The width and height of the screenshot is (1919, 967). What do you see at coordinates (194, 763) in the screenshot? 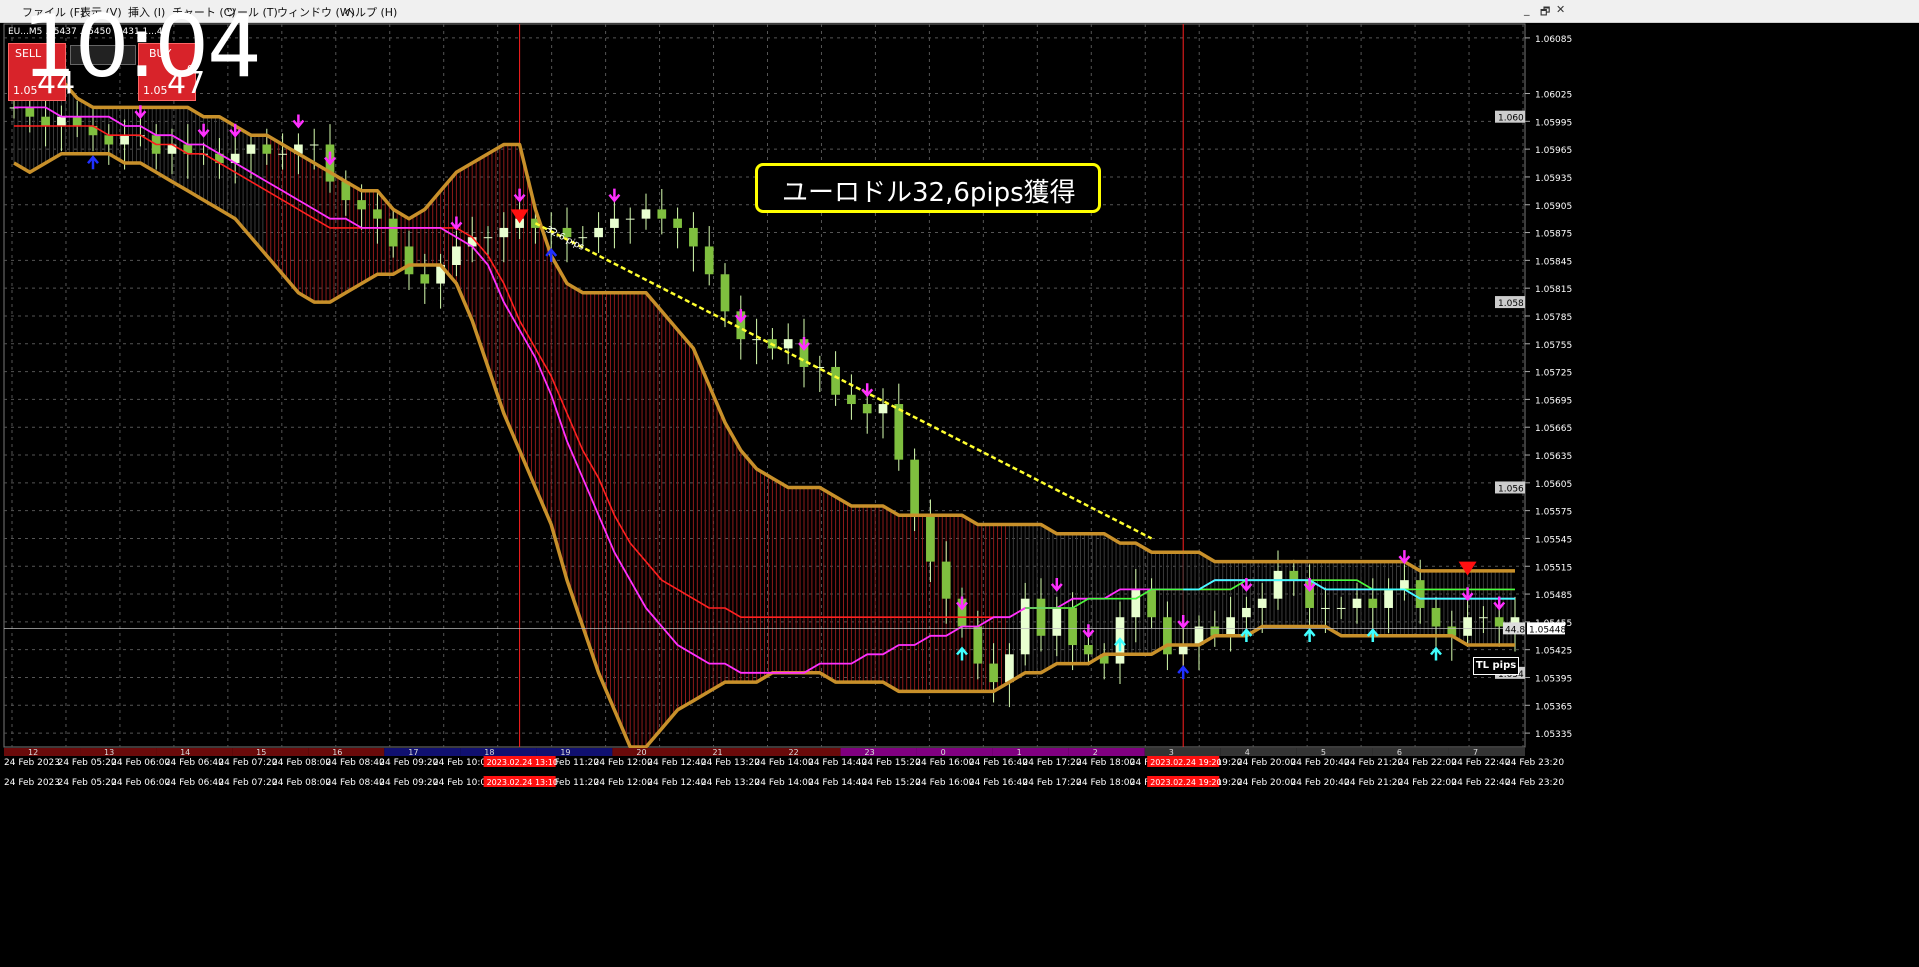
I see `time-axis-label: 24 Feb 06:40` at bounding box center [194, 763].